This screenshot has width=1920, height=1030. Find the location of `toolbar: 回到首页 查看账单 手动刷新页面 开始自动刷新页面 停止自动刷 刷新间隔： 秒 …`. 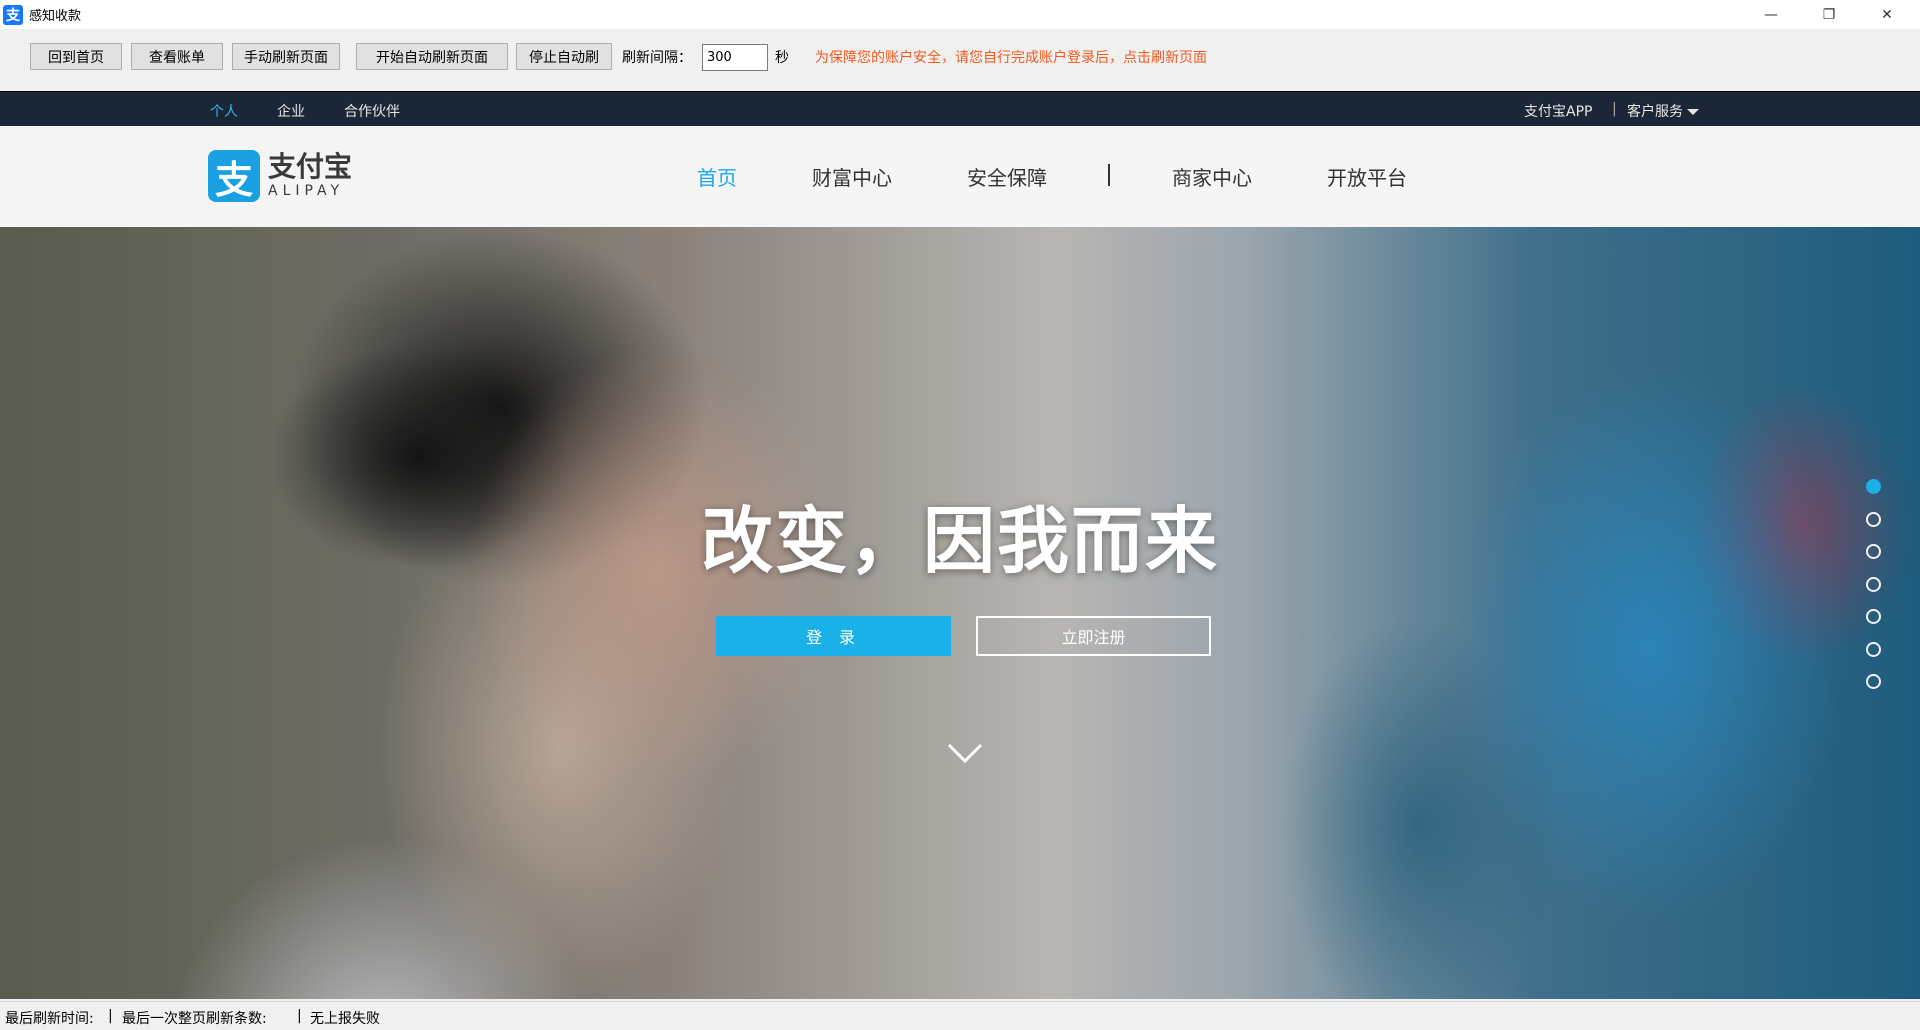

toolbar: 回到首页 查看账单 手动刷新页面 开始自动刷新页面 停止自动刷 刷新间隔： 秒 … is located at coordinates (960, 60).